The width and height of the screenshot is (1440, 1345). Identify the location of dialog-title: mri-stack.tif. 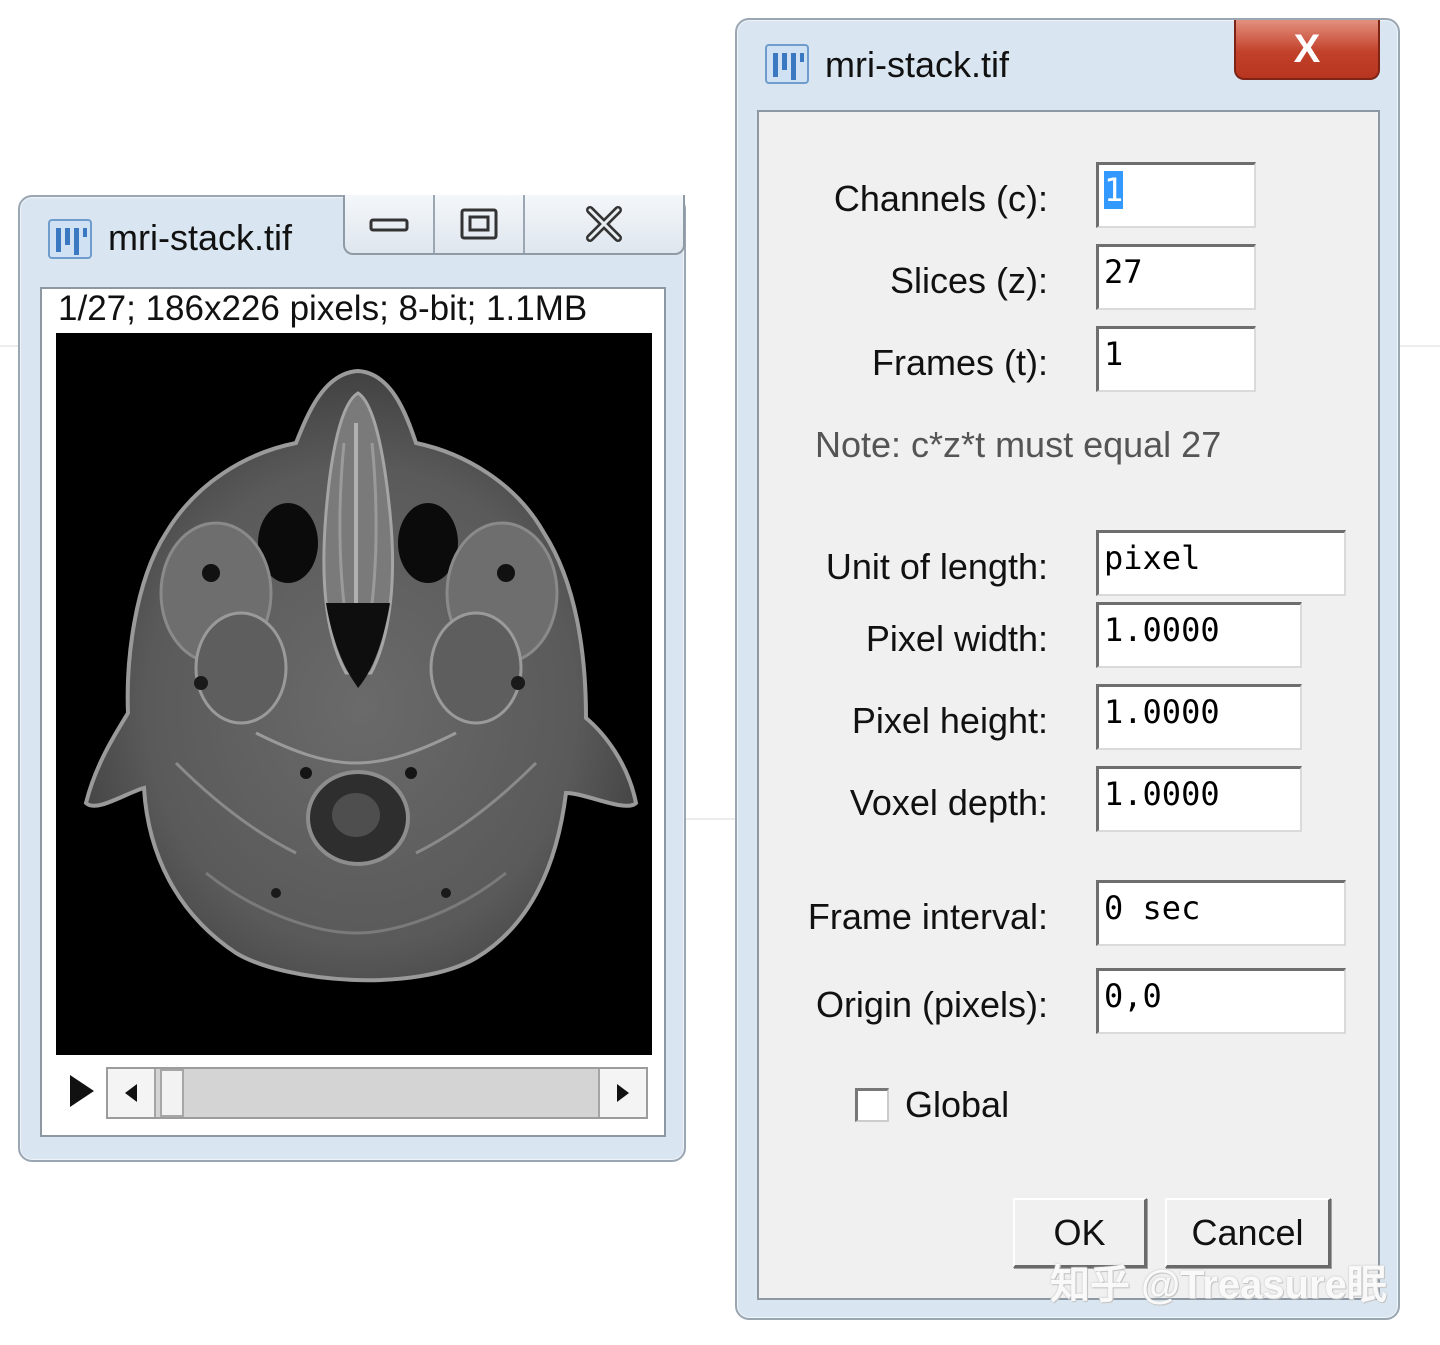
(917, 64).